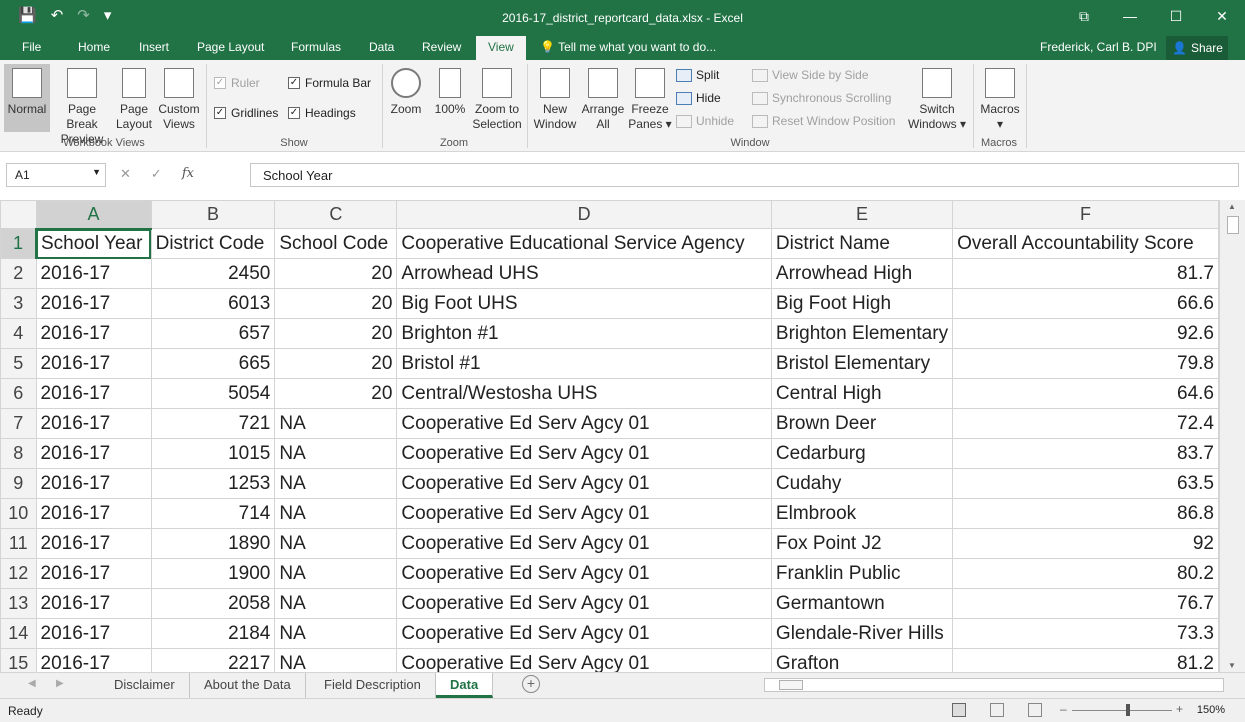  Describe the element at coordinates (1085, 243) in the screenshot. I see `cell-f1: Overall Accountability Score` at that location.